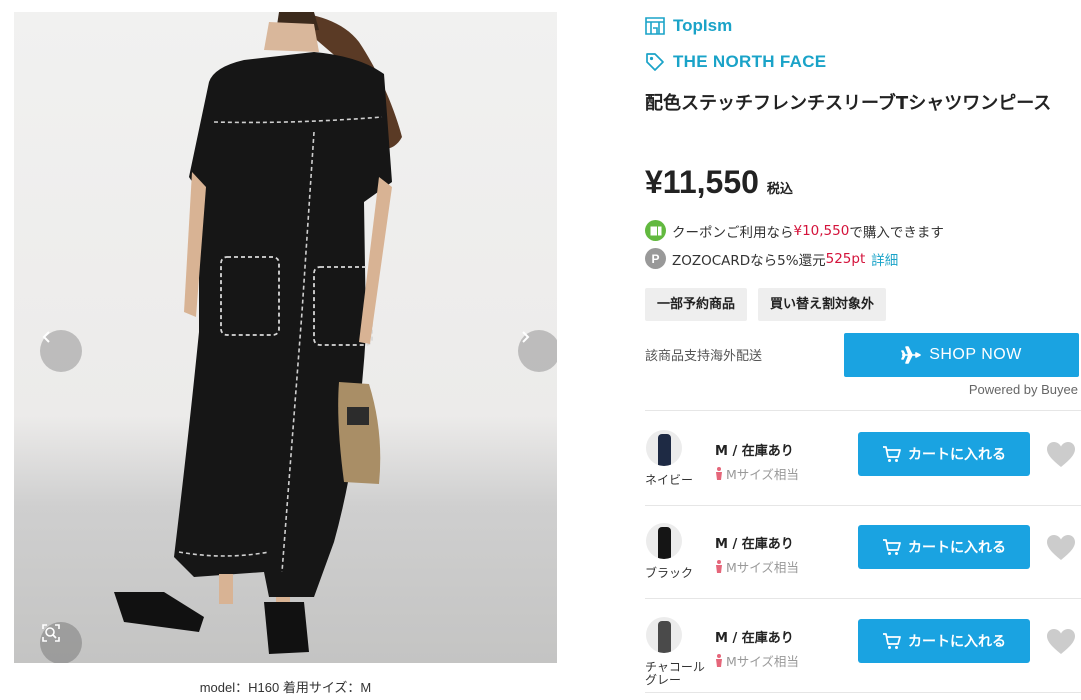 This screenshot has height=700, width=1081. What do you see at coordinates (896, 232) in the screenshot?
I see `coupon-suffix: で購入できます` at bounding box center [896, 232].